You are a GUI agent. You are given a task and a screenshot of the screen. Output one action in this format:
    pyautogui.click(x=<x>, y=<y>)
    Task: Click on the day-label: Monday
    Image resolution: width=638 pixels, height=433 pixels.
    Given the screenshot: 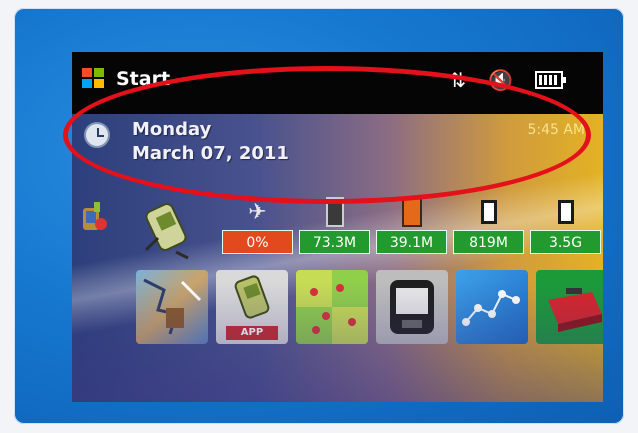 What is the action you would take?
    pyautogui.click(x=172, y=129)
    